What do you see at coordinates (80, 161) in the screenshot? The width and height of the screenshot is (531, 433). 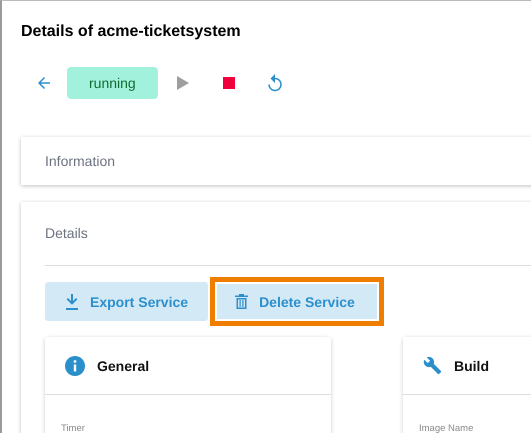 I see `section-title: Information` at bounding box center [80, 161].